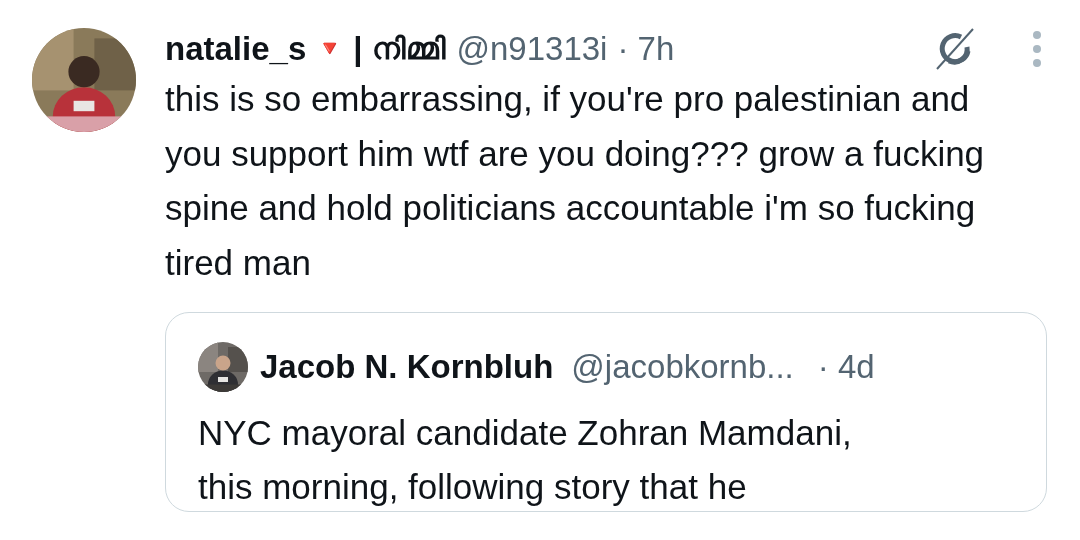  What do you see at coordinates (236, 49) in the screenshot?
I see `display-name: natalie_s` at bounding box center [236, 49].